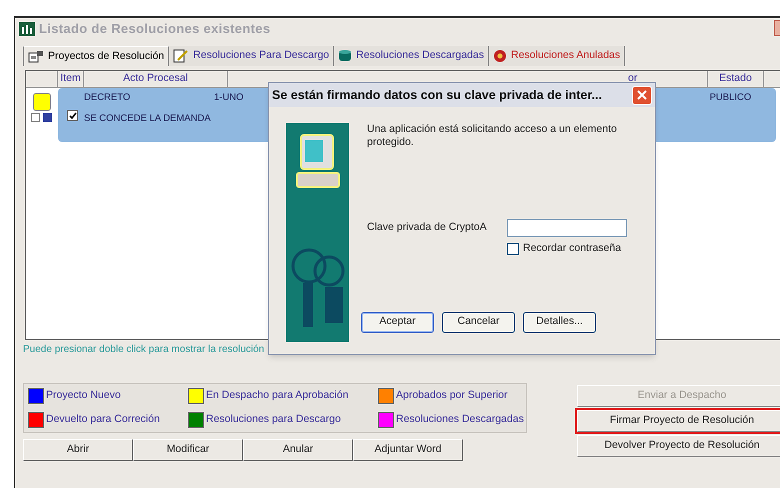  I want to click on legend-label: Aprobados por Superior, so click(452, 396).